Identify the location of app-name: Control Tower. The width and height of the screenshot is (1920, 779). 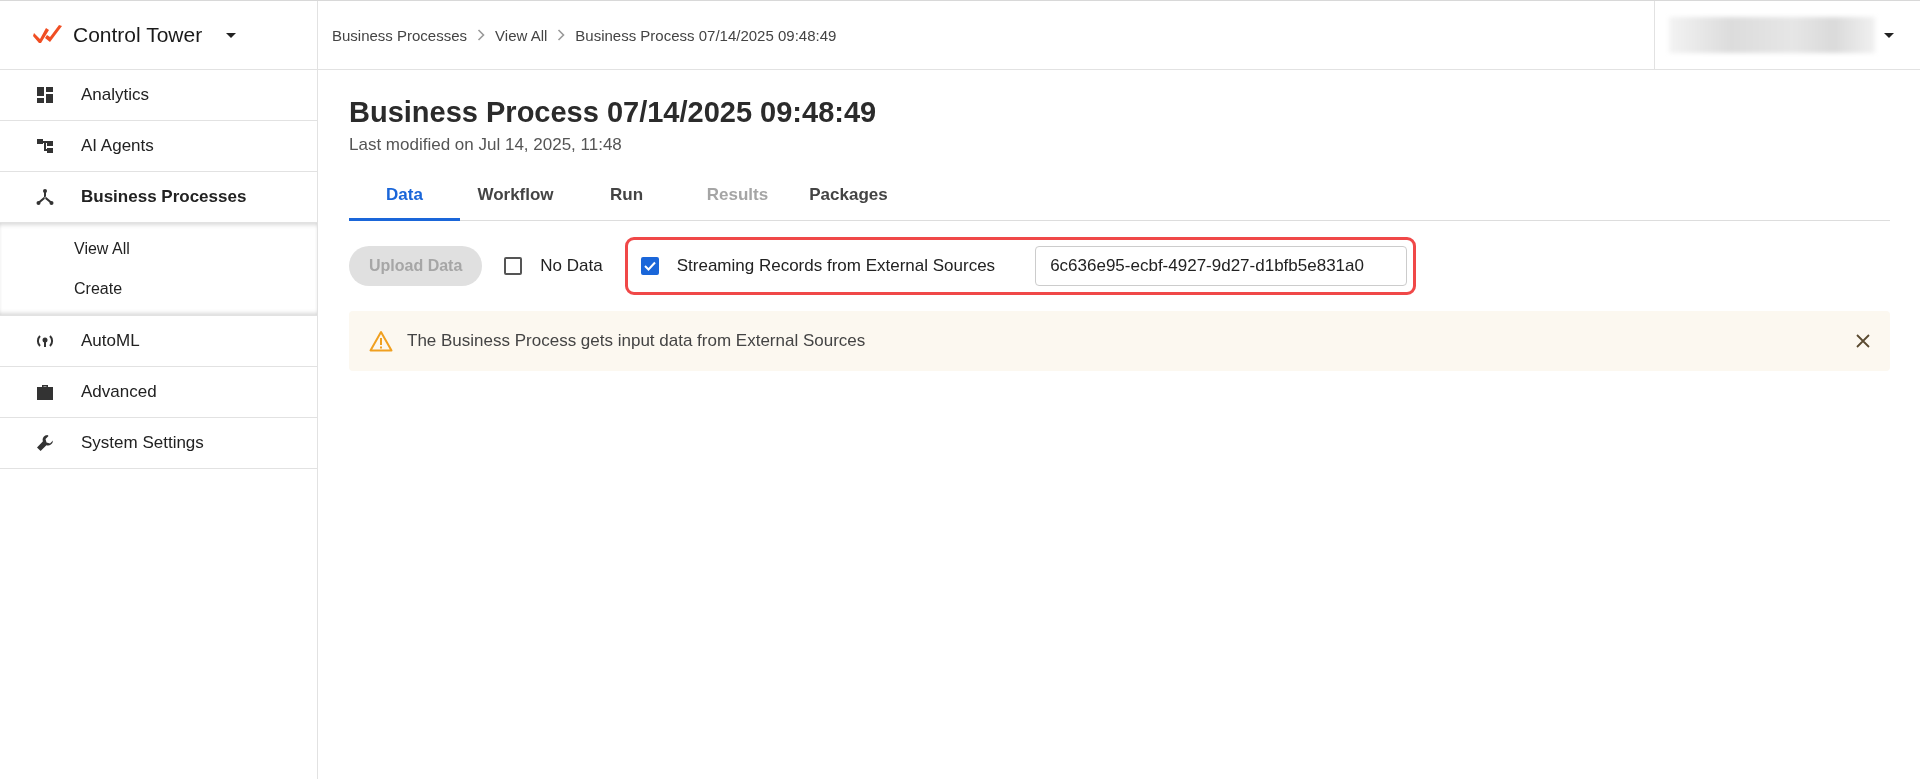
(138, 35).